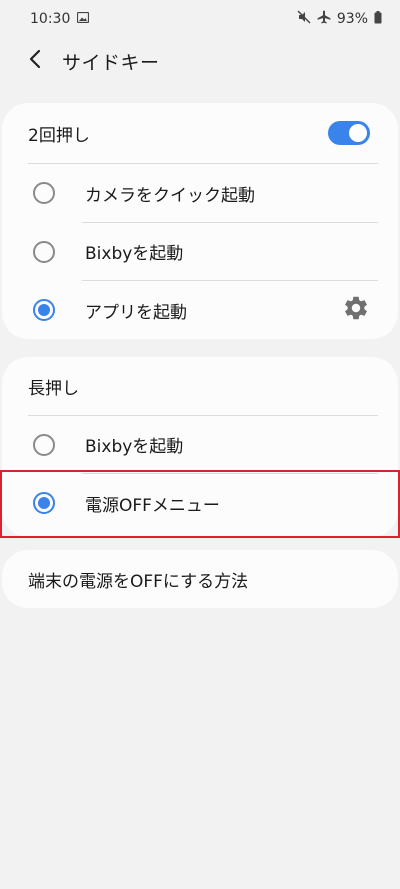  I want to click on gear-icon, so click(356, 310).